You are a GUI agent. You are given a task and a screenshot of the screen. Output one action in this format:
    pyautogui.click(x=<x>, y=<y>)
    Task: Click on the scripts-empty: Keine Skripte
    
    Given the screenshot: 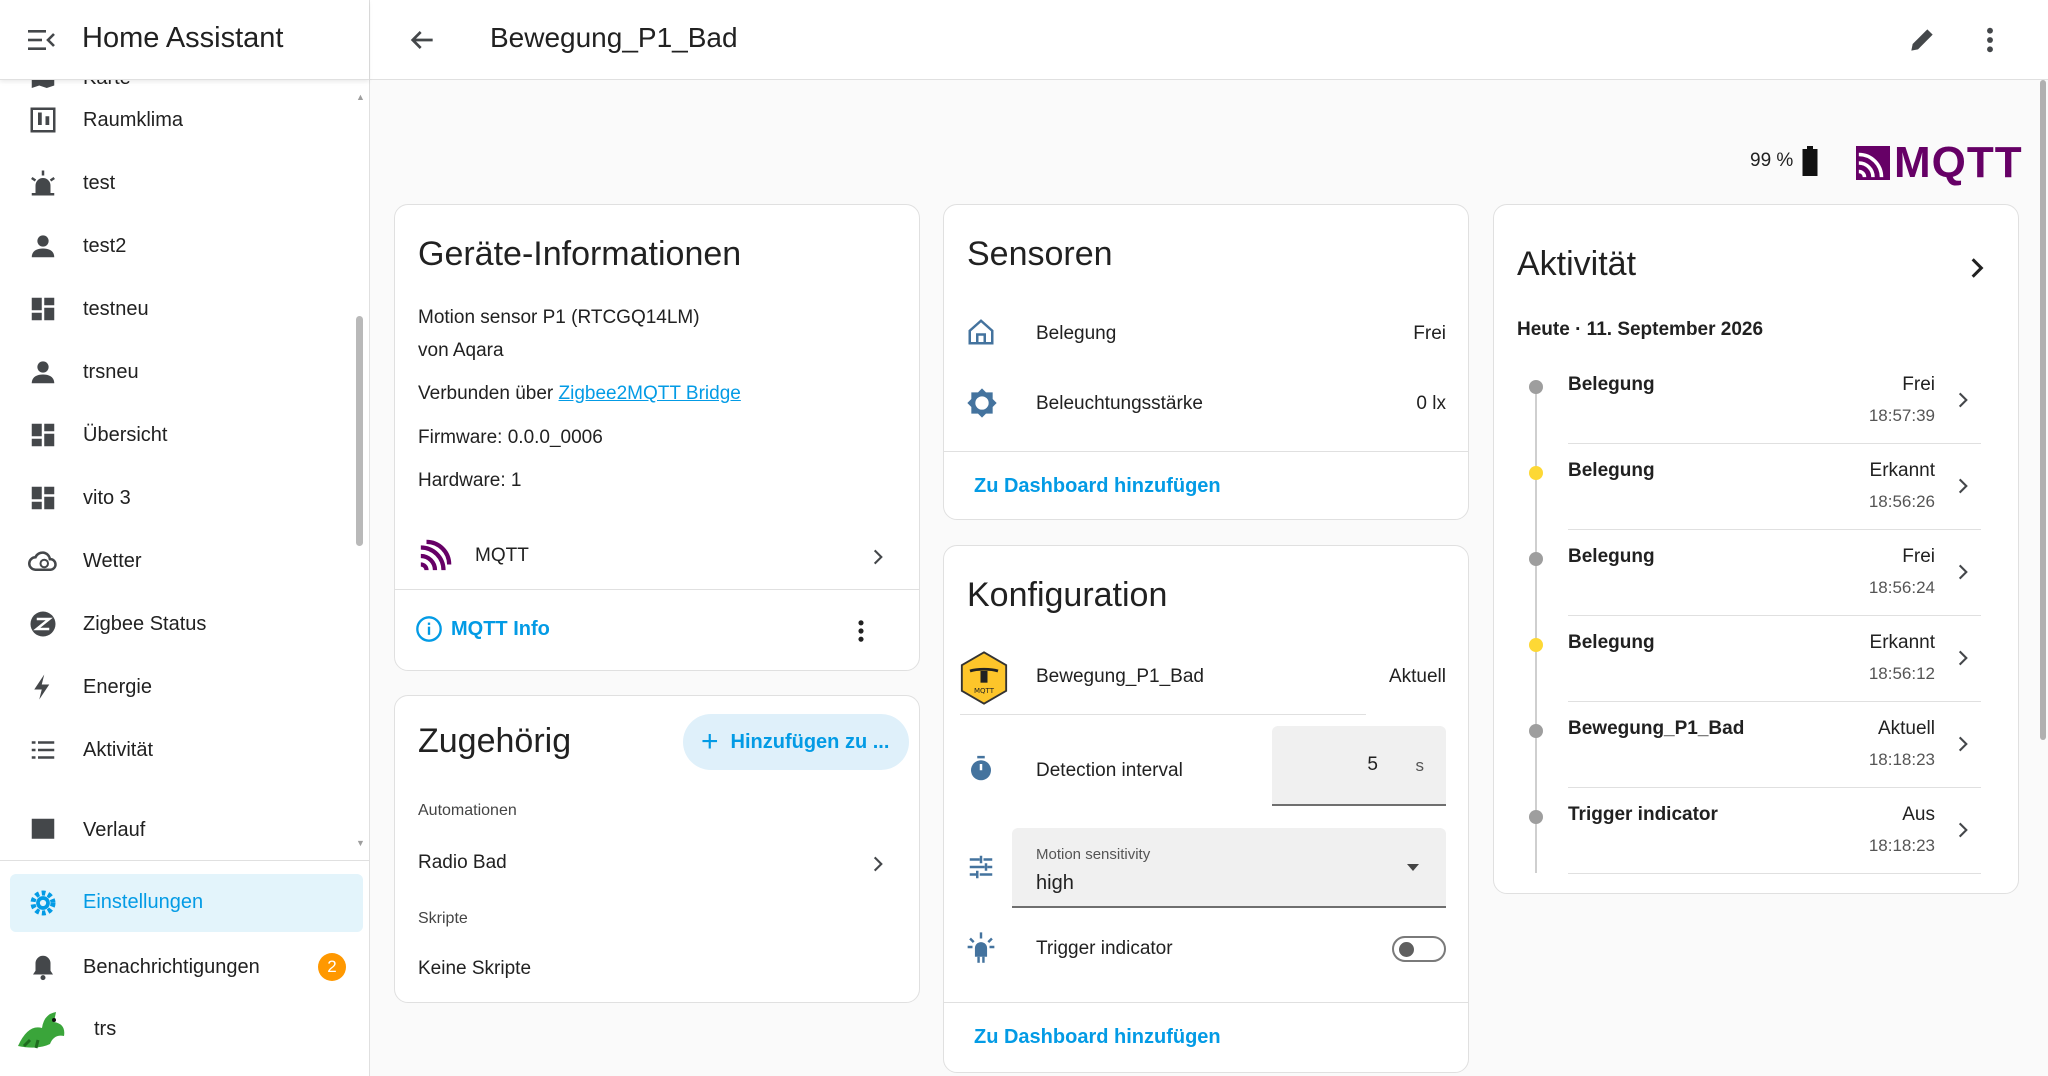 What is the action you would take?
    pyautogui.click(x=475, y=968)
    